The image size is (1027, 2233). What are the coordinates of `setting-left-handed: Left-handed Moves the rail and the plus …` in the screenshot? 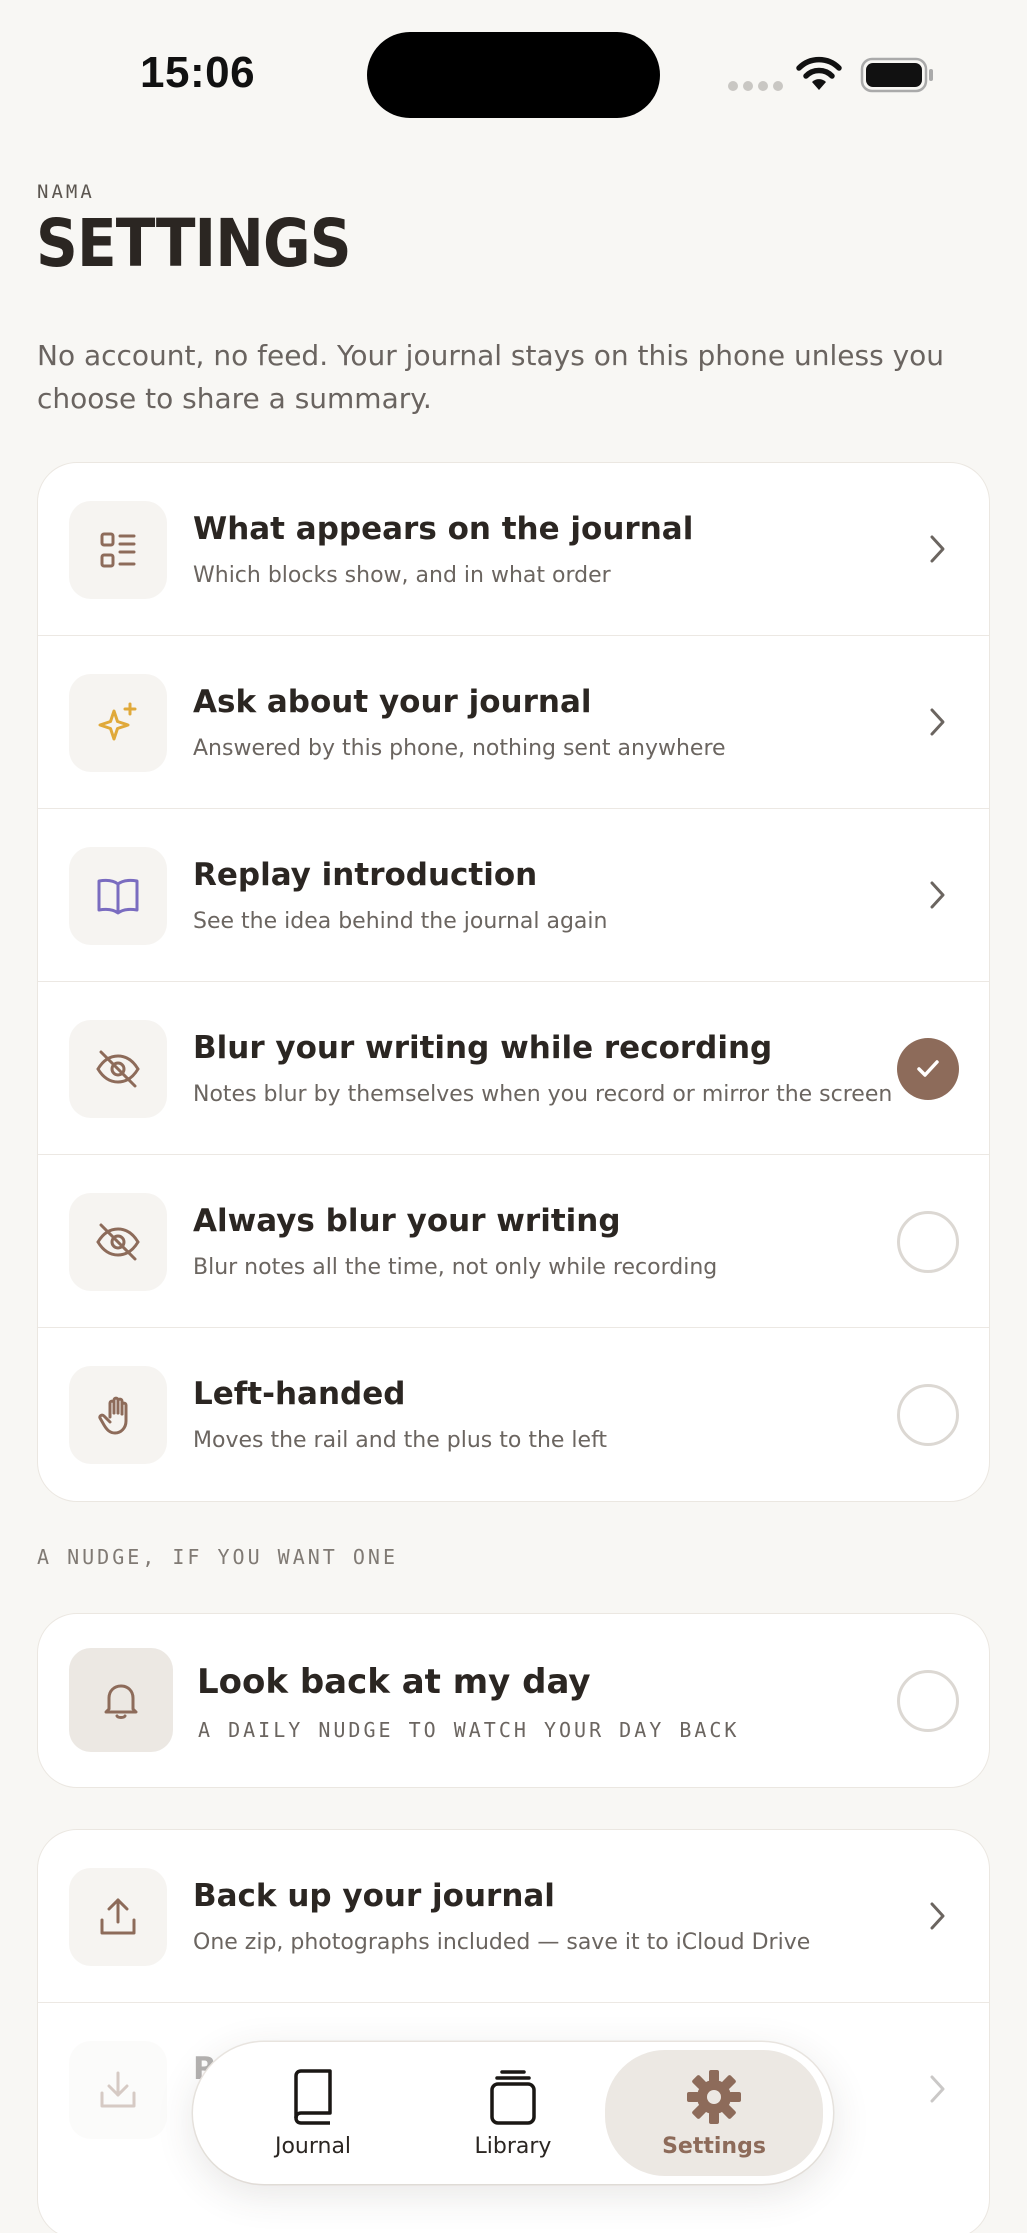 It's located at (513, 1414).